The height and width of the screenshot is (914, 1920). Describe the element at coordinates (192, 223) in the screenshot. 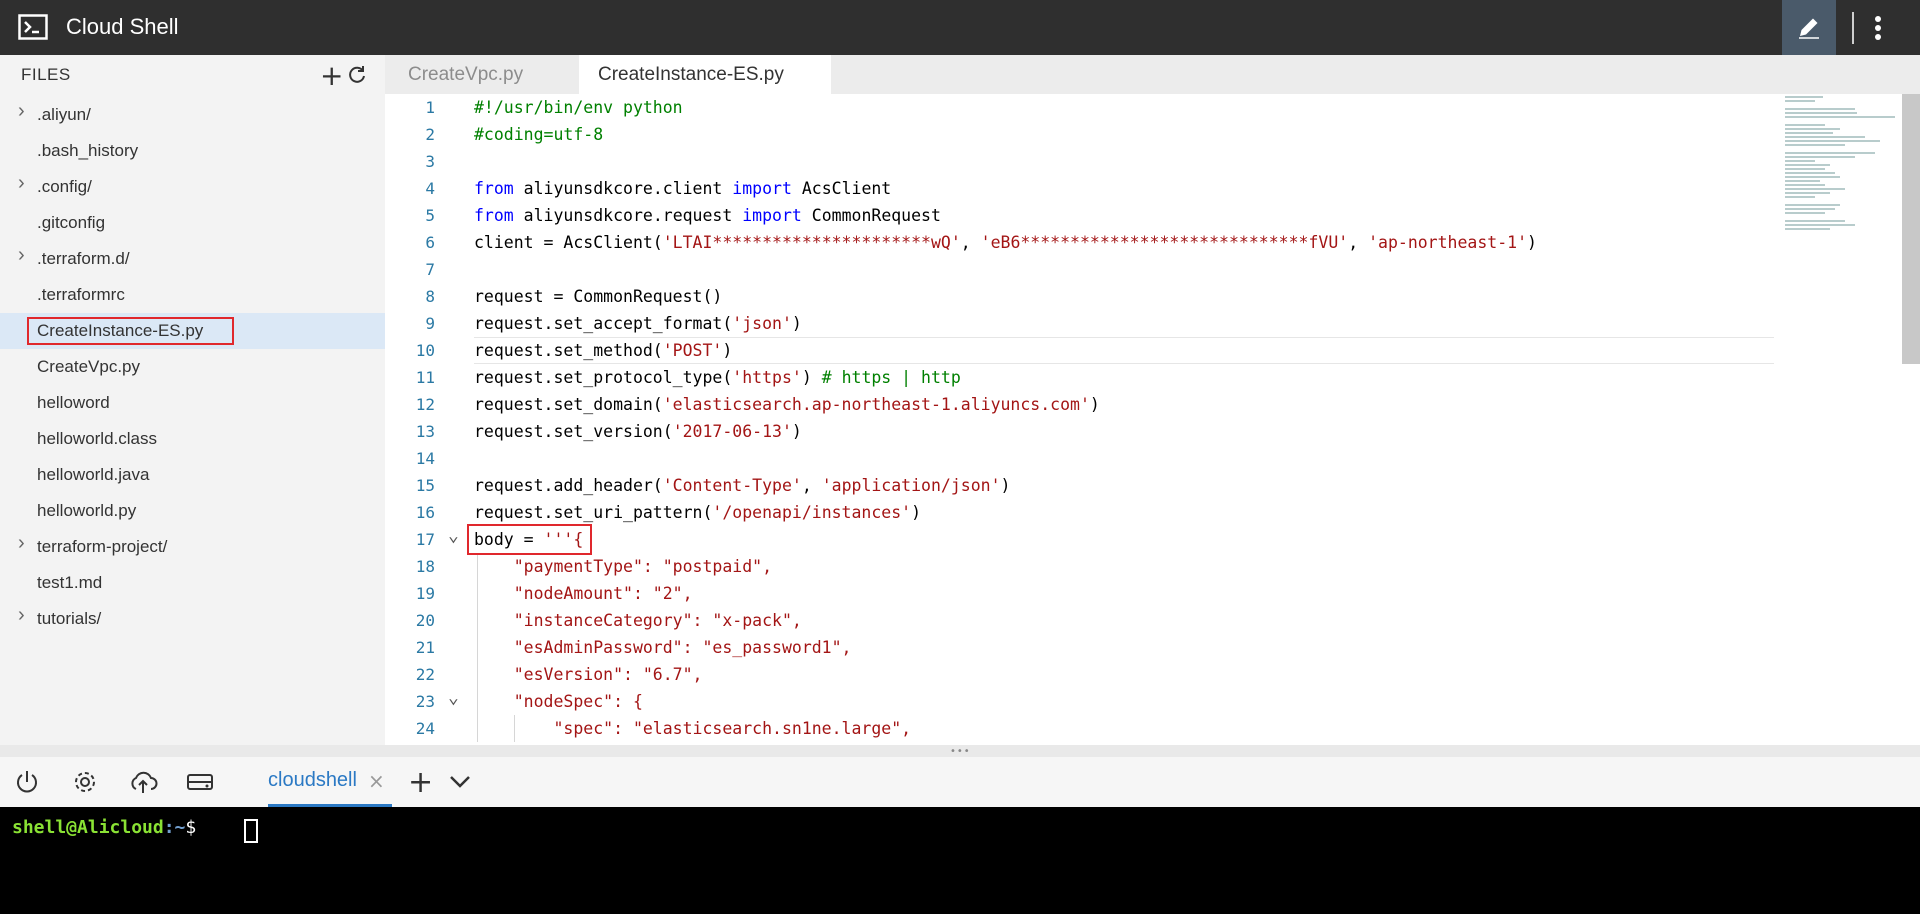

I see `file-tree-item: .gitconfig` at that location.